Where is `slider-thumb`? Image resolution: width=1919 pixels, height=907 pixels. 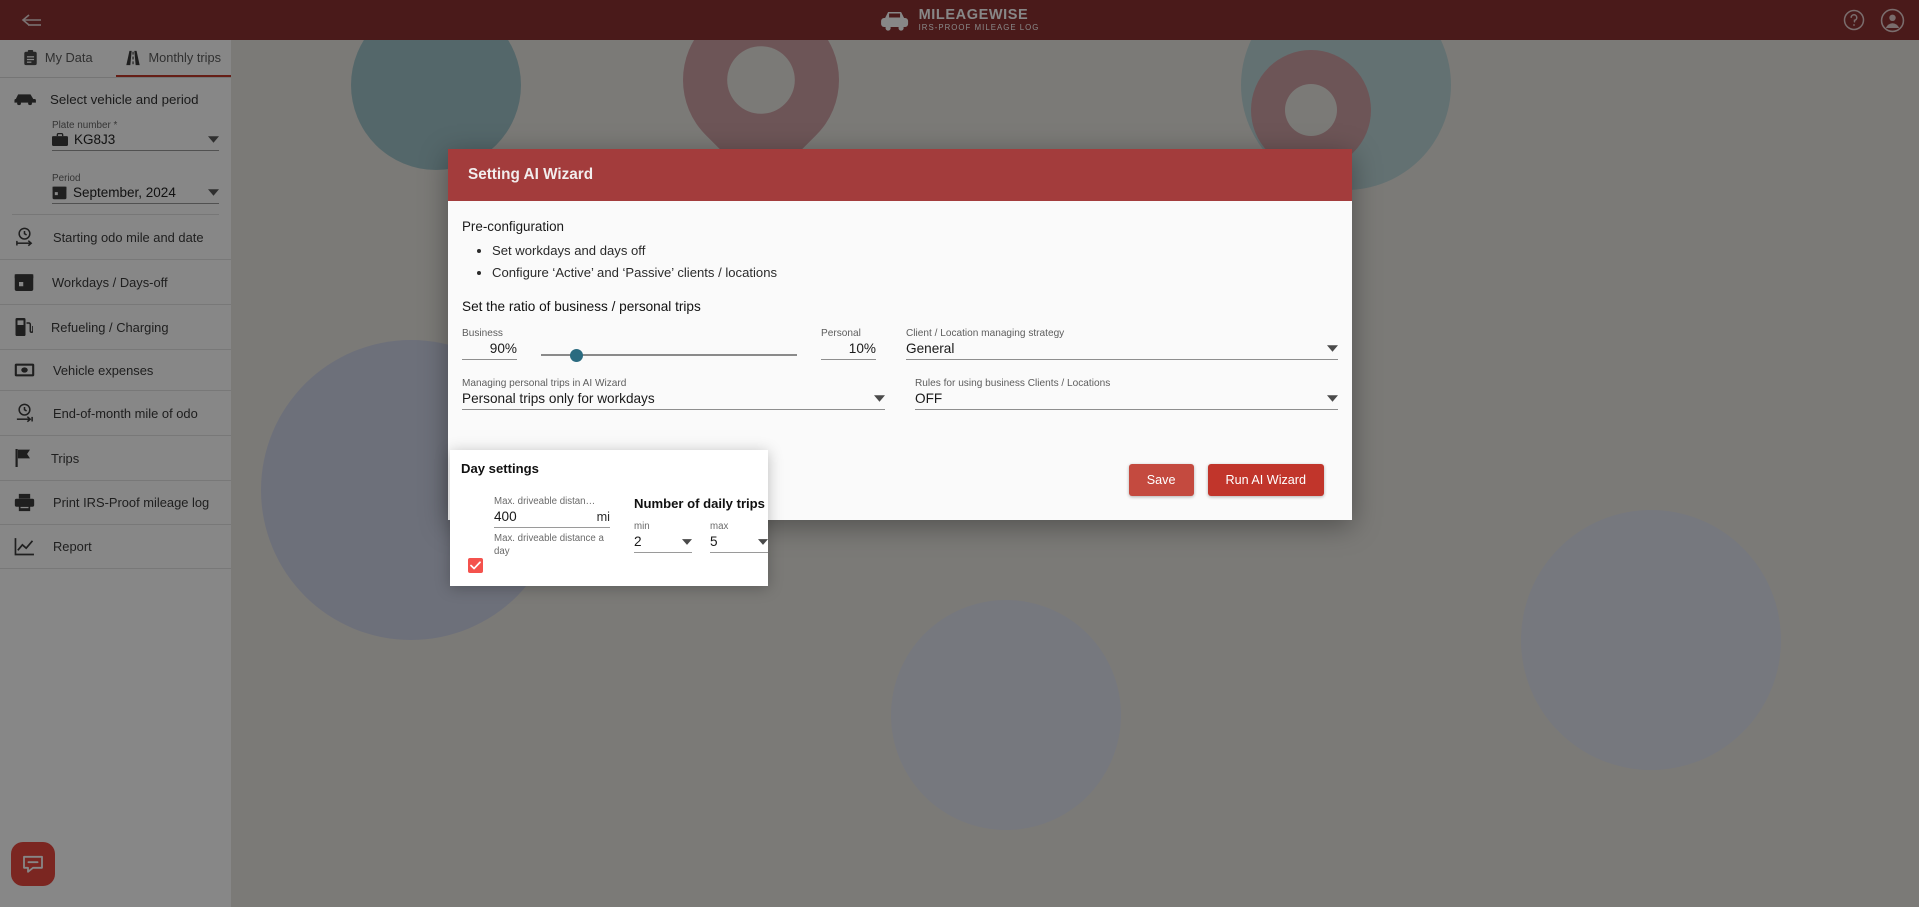
slider-thumb is located at coordinates (577, 355).